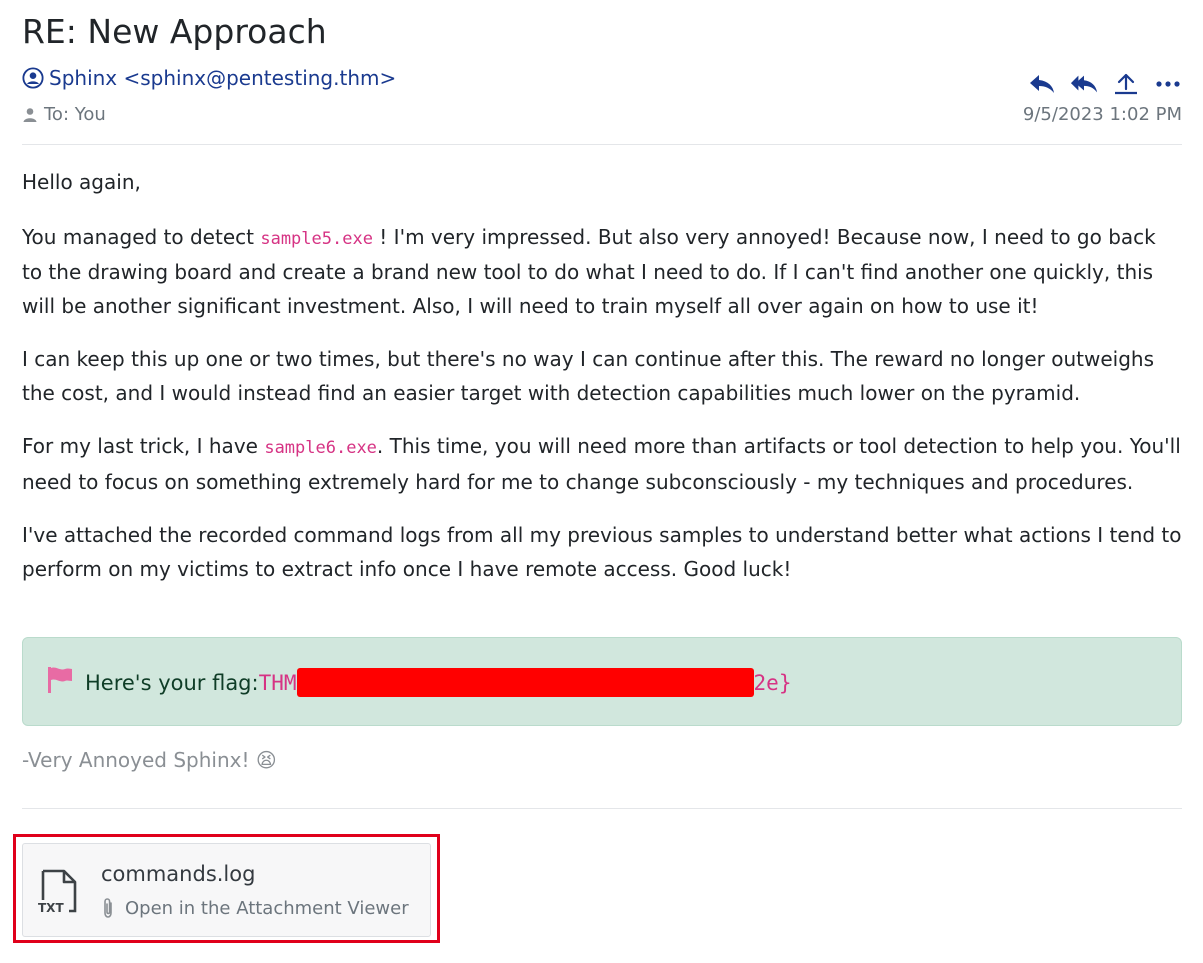  What do you see at coordinates (316, 238) in the screenshot?
I see `inline-code: sample5.exe` at bounding box center [316, 238].